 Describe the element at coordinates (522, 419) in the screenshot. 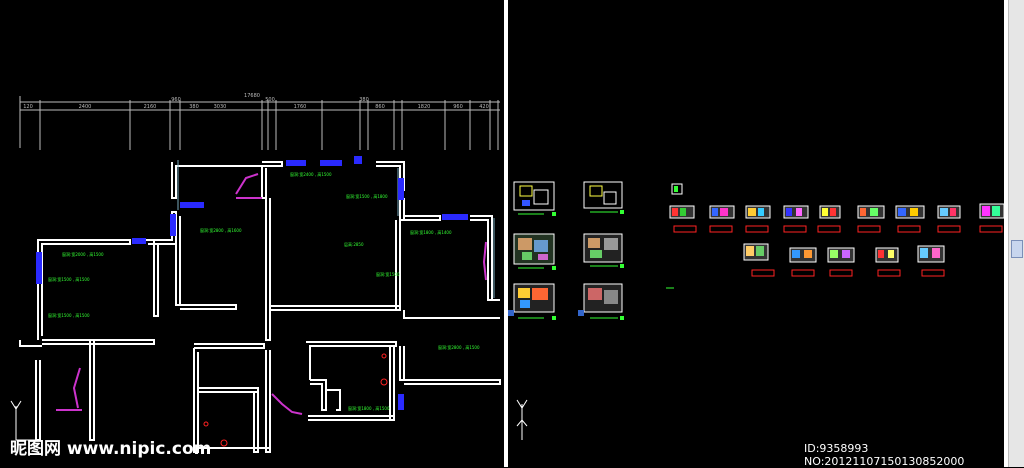

I see `ucs-axis-icon` at that location.